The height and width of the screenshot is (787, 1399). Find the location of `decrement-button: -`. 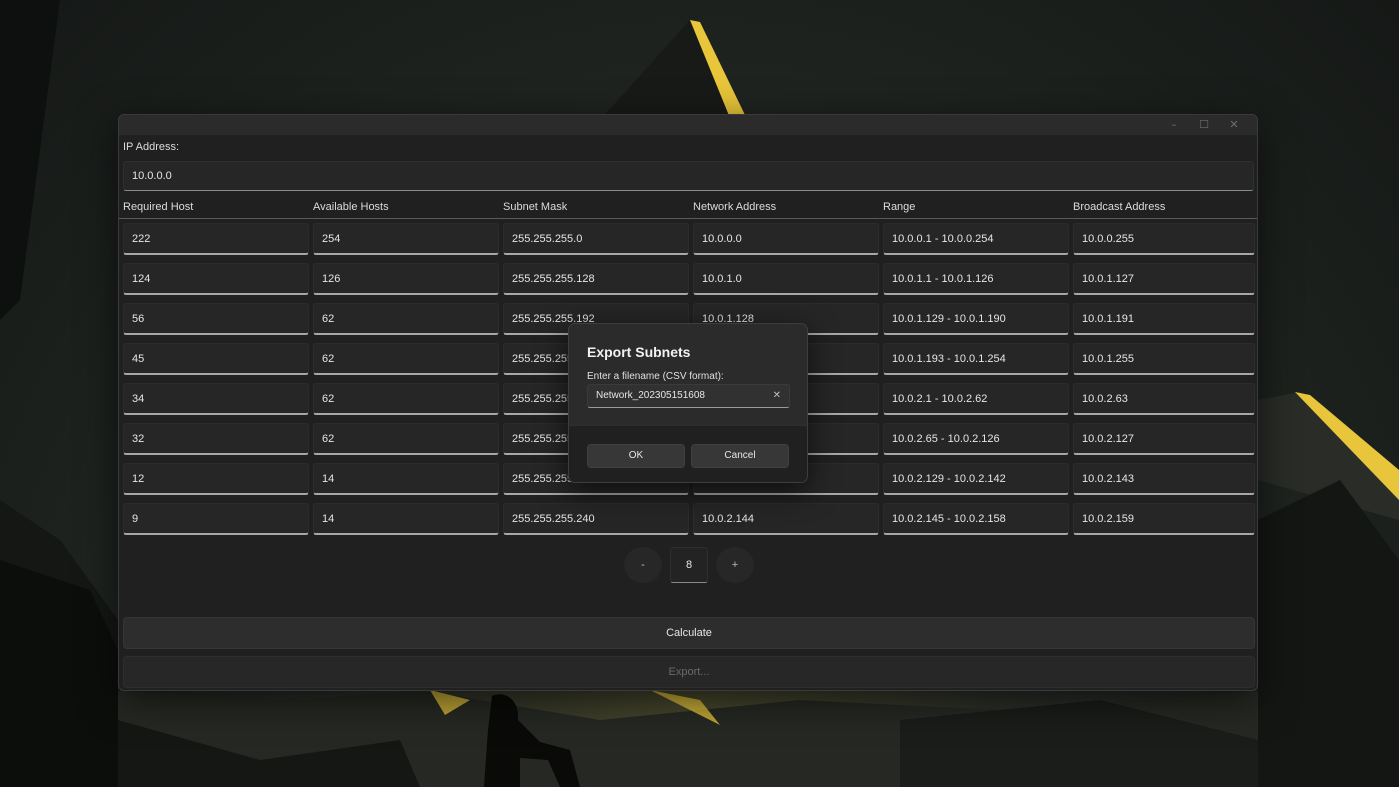

decrement-button: - is located at coordinates (643, 565).